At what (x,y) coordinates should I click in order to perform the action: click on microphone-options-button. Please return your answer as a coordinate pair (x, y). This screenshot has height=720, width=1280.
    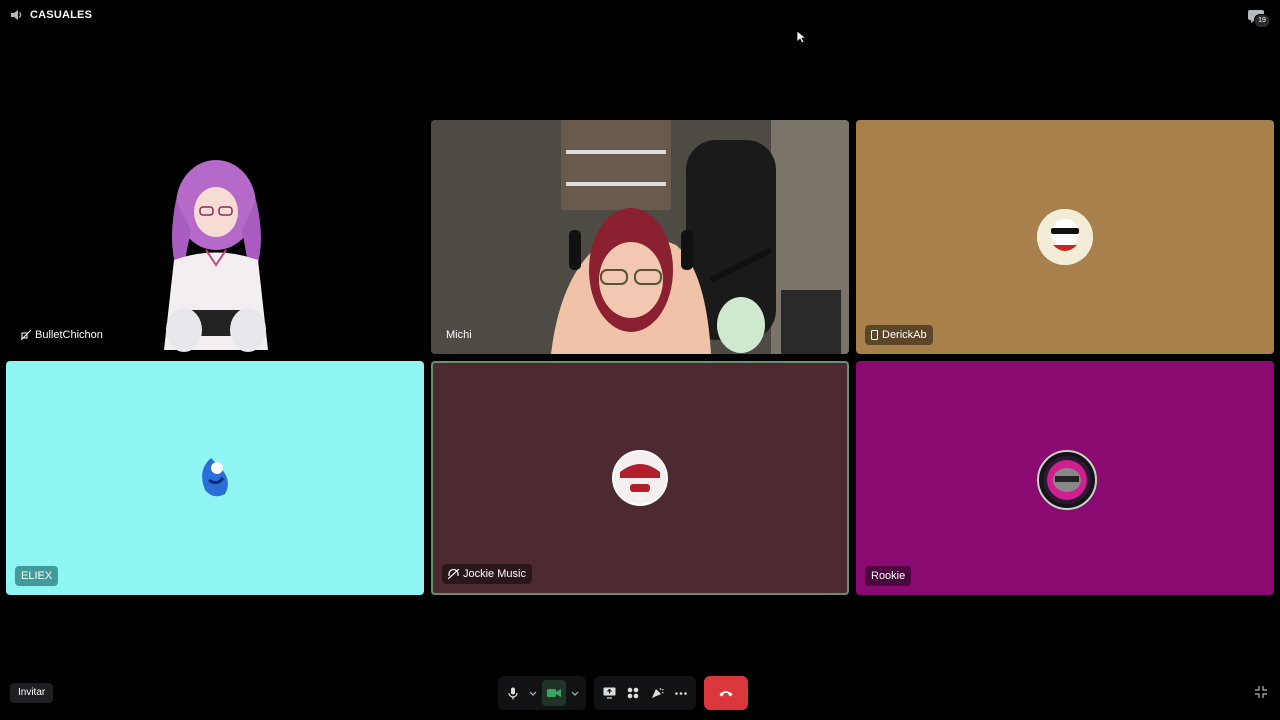
    Looking at the image, I should click on (533, 693).